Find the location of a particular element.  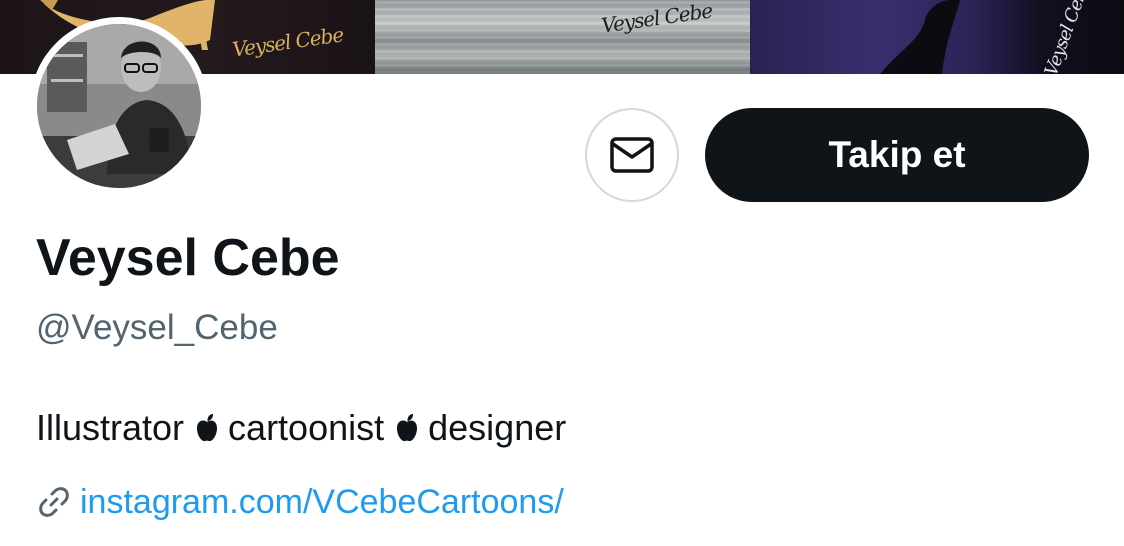

username-handle: @Veysel_Cebe is located at coordinates (157, 327).